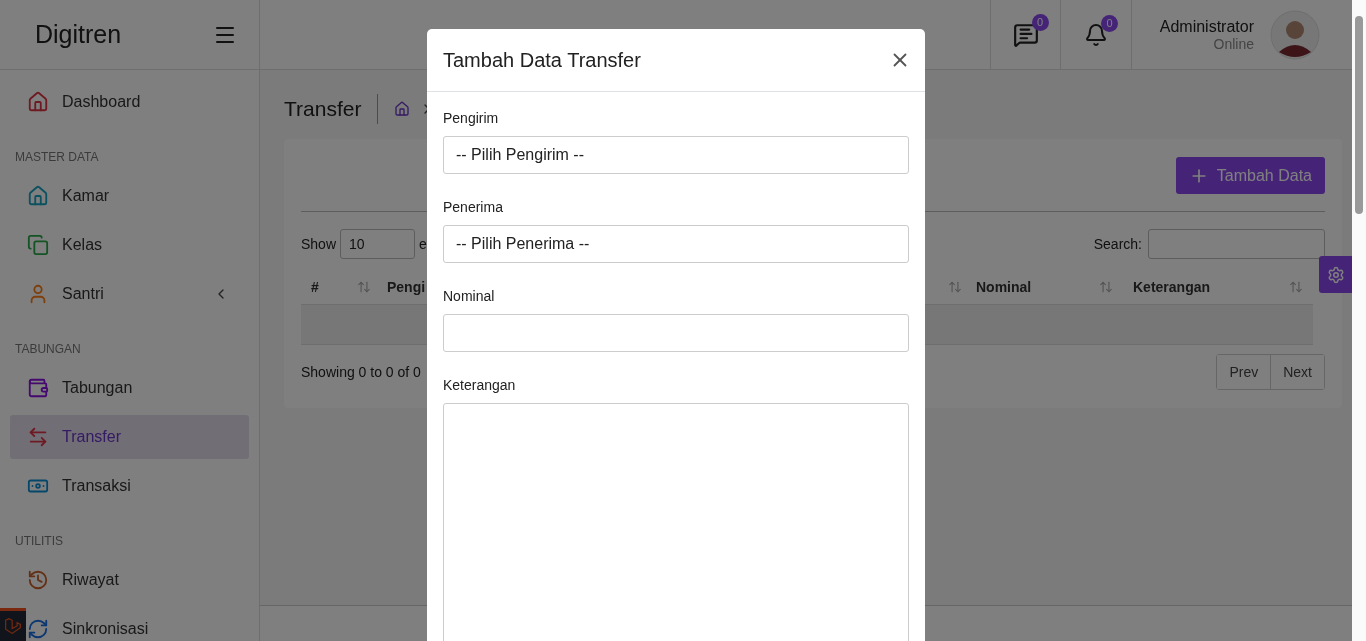  Describe the element at coordinates (331, 109) in the screenshot. I see `page-title: Transfer` at that location.